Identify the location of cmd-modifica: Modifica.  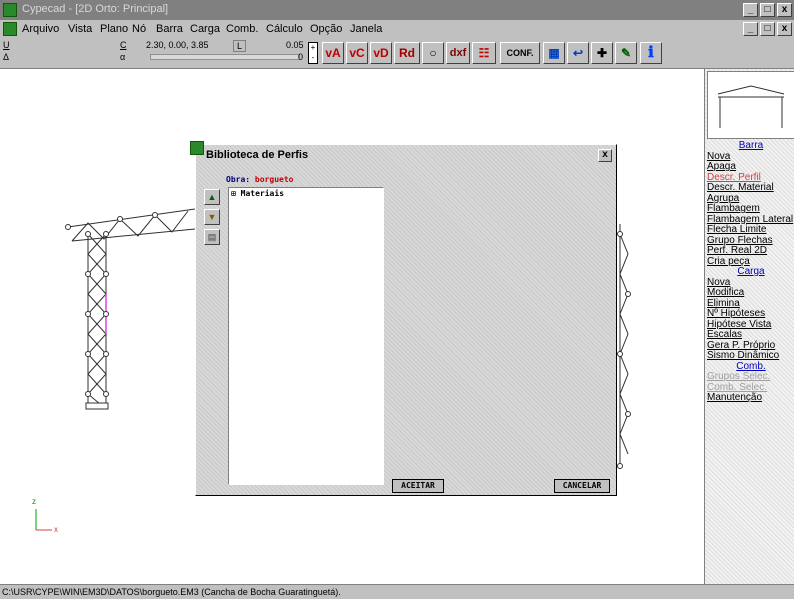
(749, 293).